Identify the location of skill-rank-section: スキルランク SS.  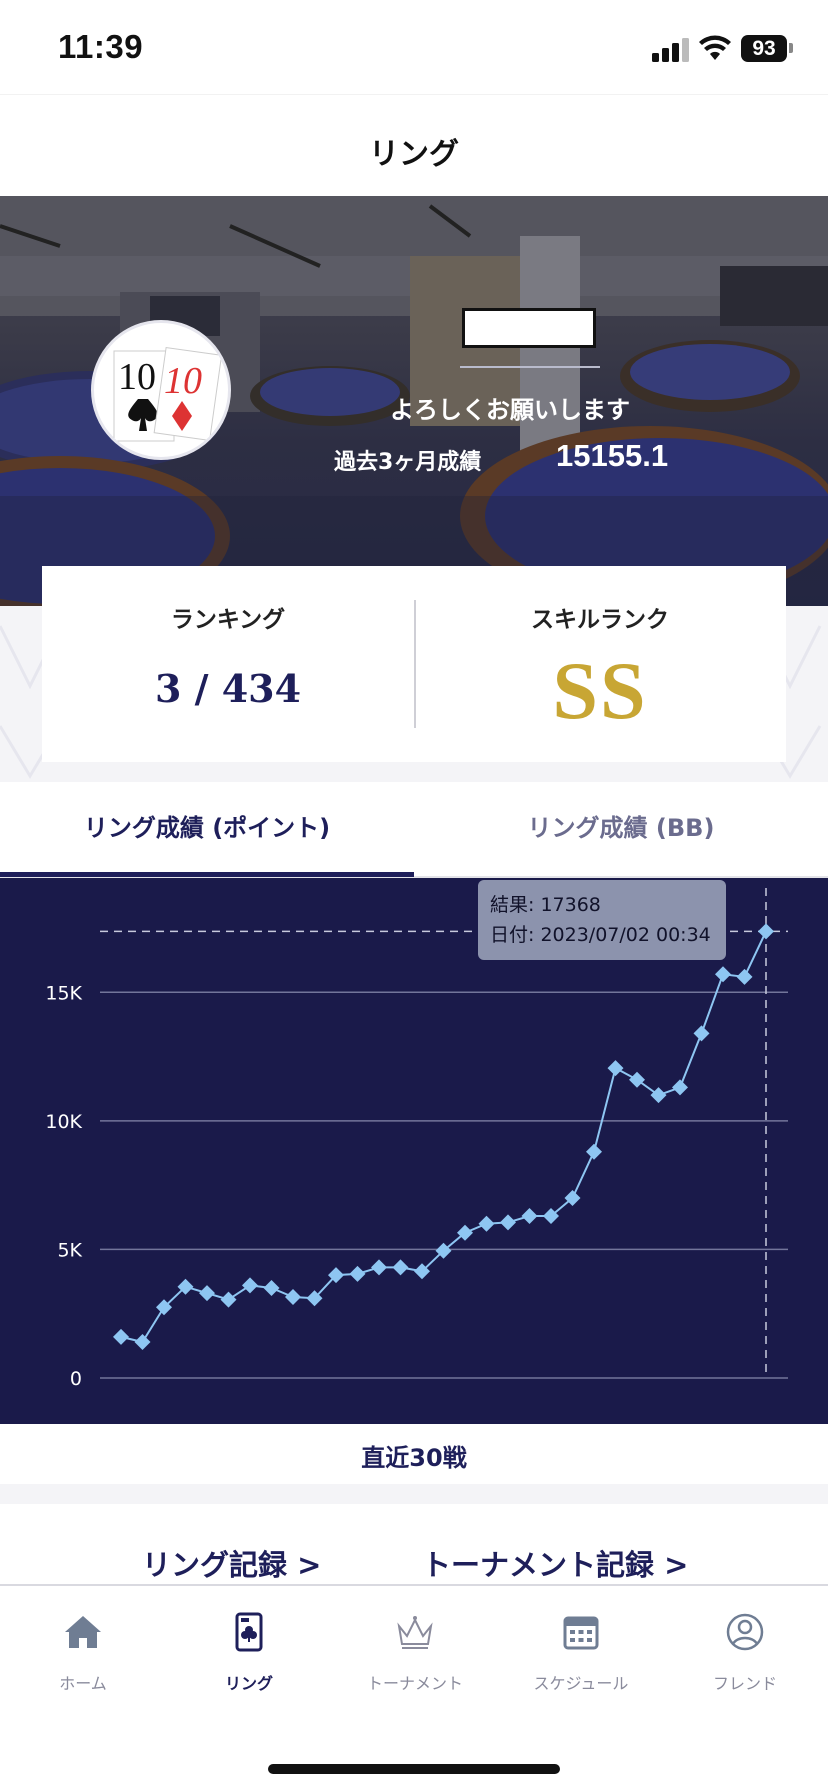
(600, 664).